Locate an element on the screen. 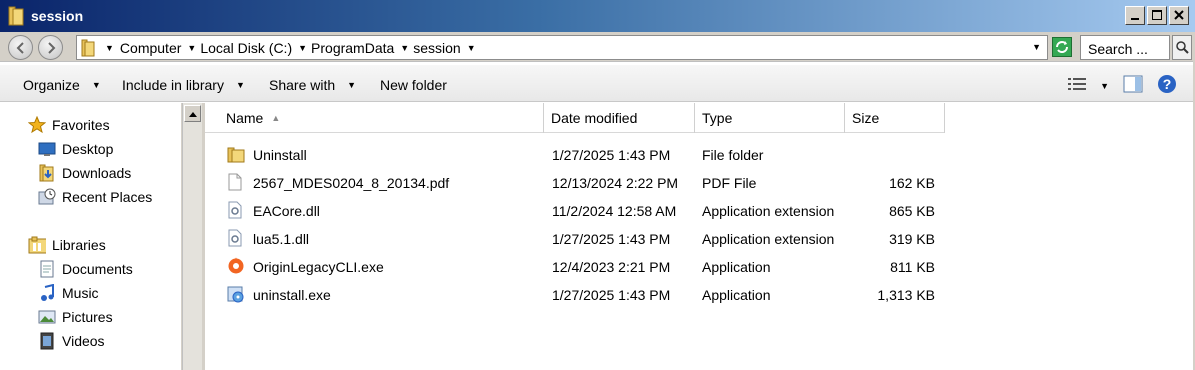 The image size is (1195, 370). share-with-menu: Share with ▼ is located at coordinates (312, 85).